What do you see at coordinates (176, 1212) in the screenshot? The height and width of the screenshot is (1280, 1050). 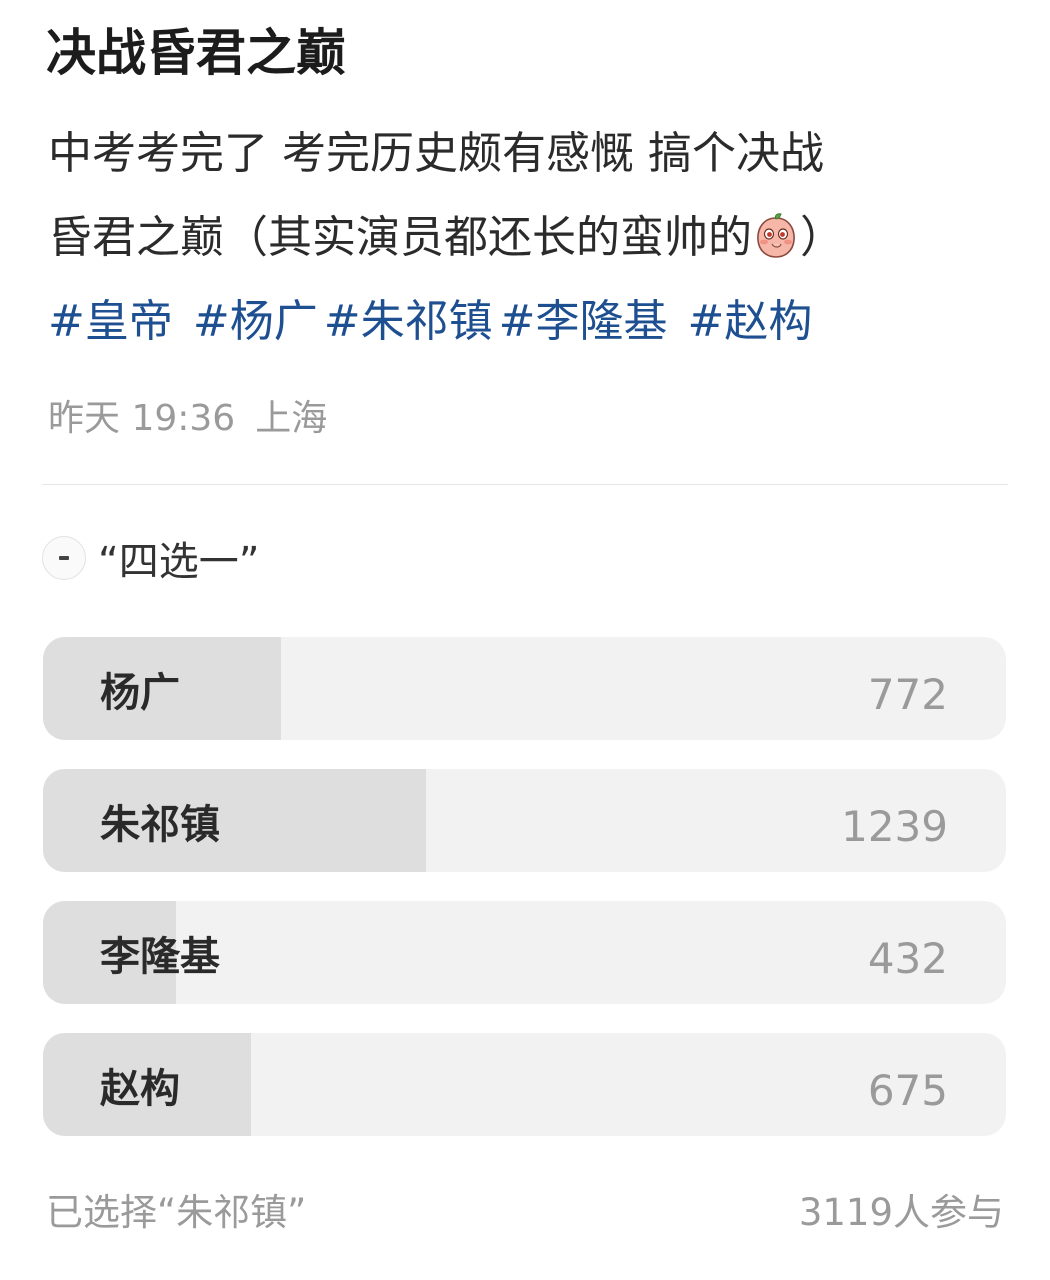 I see `poll-selected-text: 已选择“朱祁镇”` at bounding box center [176, 1212].